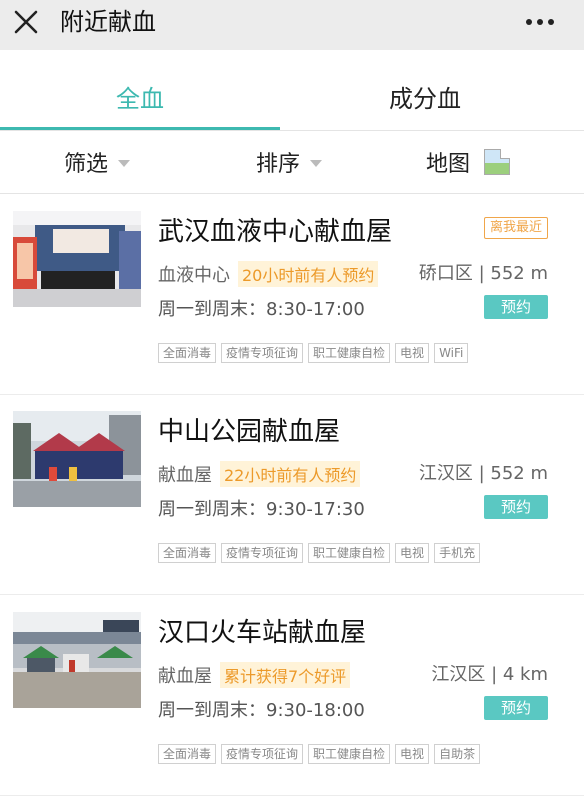 The width and height of the screenshot is (584, 796). Describe the element at coordinates (261, 509) in the screenshot. I see `opening-hours: 周一到周末：9:30-17:30` at that location.